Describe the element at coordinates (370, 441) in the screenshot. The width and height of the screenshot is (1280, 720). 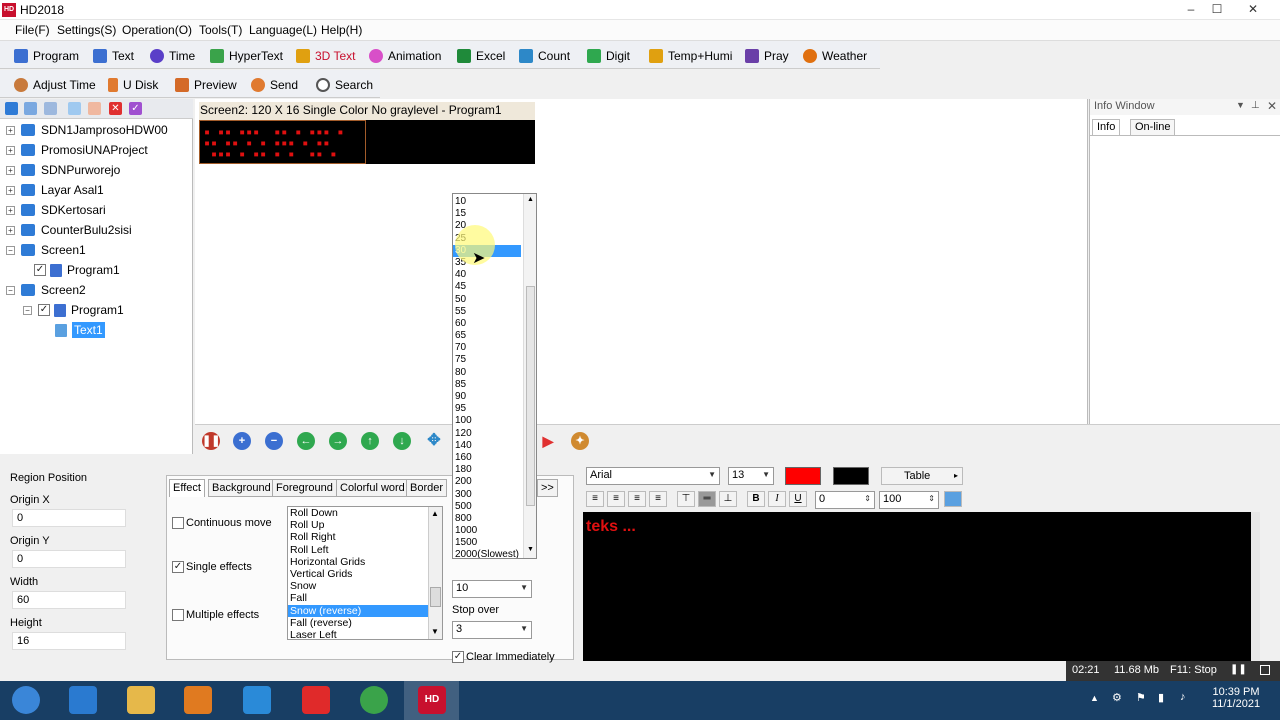
I see `arrow-up-icon: ↑` at that location.